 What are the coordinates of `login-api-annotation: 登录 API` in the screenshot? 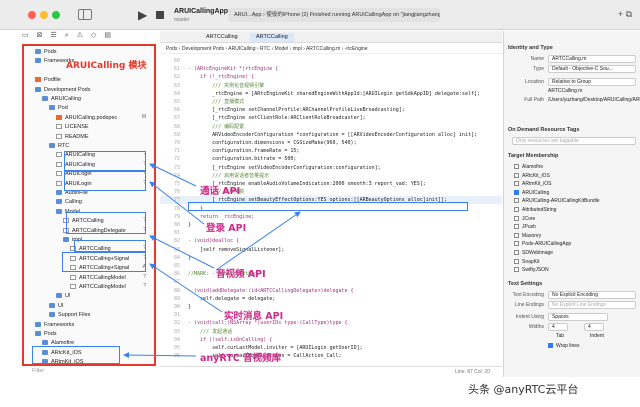 It's located at (226, 228).